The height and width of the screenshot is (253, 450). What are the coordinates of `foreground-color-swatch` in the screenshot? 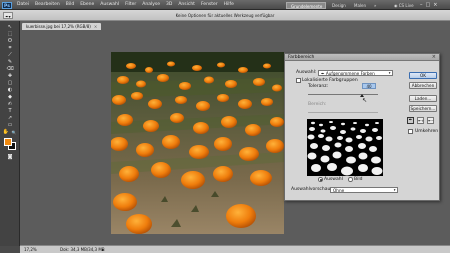 It's located at (8, 142).